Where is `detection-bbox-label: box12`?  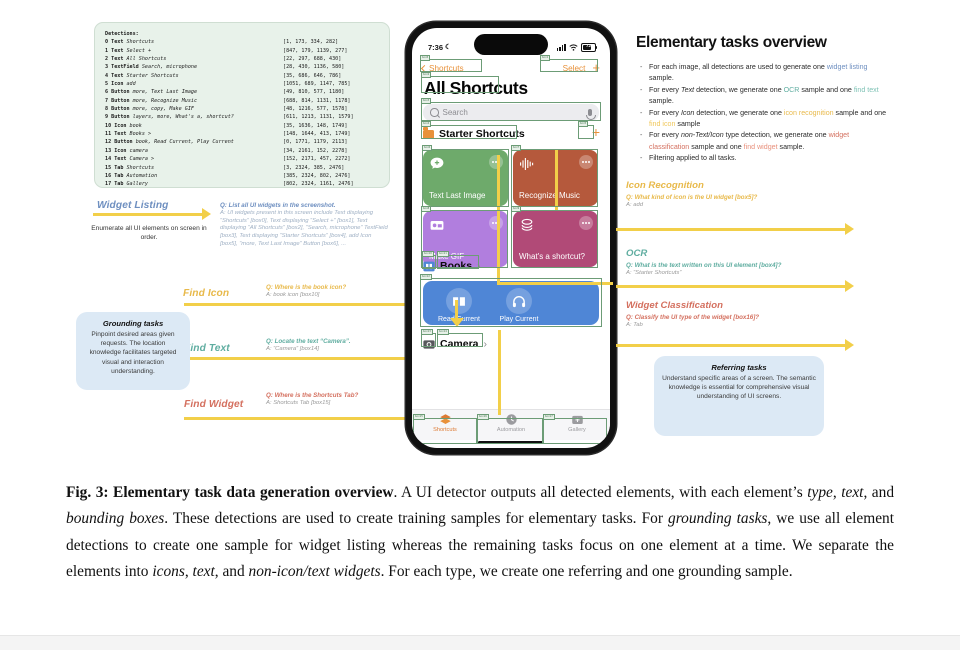 detection-bbox-label: box12 is located at coordinates (426, 276).